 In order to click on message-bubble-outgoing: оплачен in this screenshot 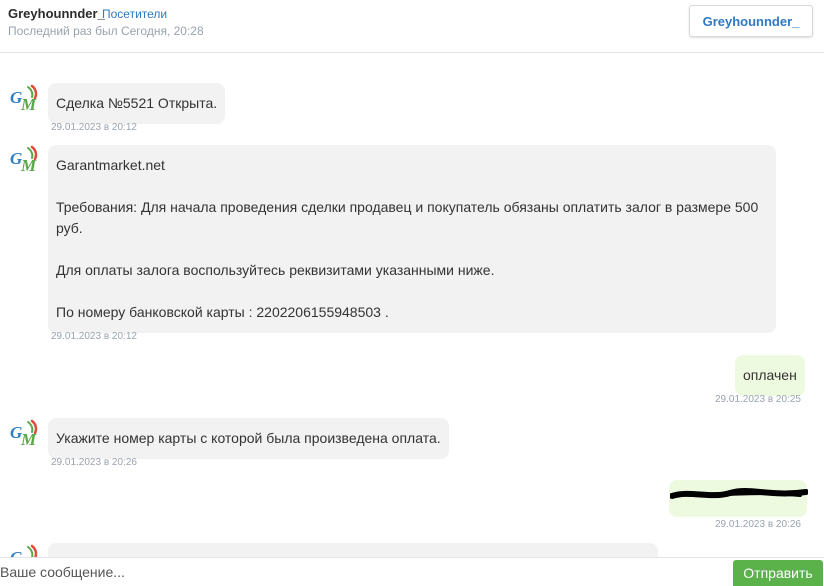, I will do `click(770, 375)`.